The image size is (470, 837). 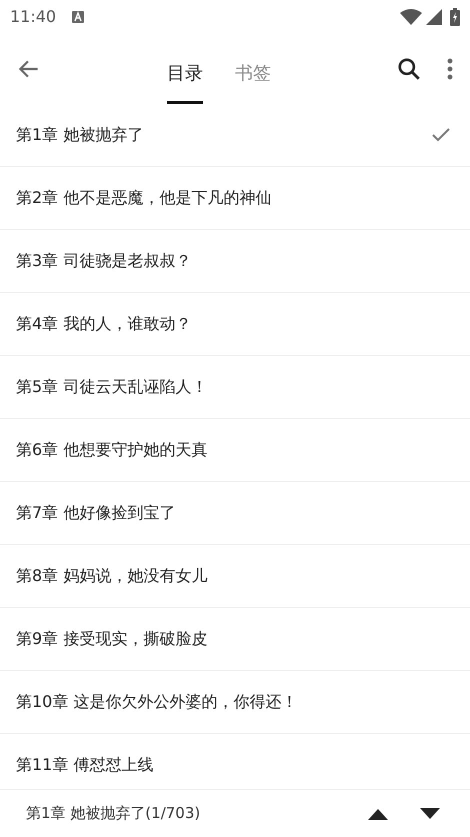 What do you see at coordinates (114, 813) in the screenshot?
I see `current-chapter-label: 第1章 她被抛弃了(1/703)` at bounding box center [114, 813].